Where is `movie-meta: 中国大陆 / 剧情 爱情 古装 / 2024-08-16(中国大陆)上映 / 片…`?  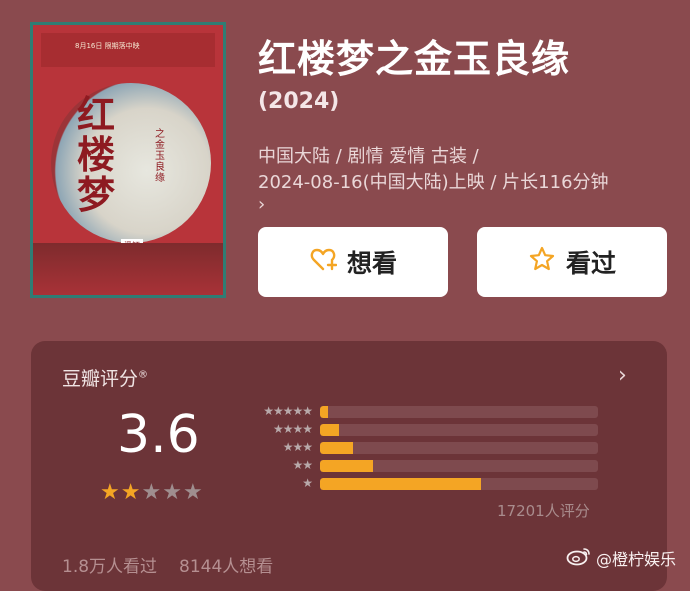 movie-meta: 中国大陆 / 剧情 爱情 古装 / 2024-08-16(中国大陆)上映 / 片… is located at coordinates (463, 181).